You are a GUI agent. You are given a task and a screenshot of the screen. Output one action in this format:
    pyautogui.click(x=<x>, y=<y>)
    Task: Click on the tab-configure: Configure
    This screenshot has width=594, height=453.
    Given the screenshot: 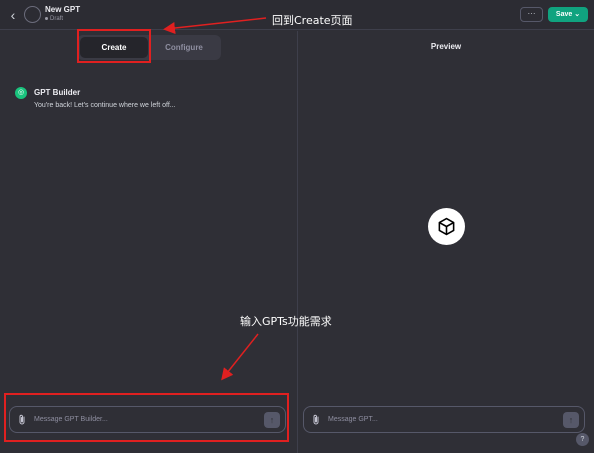 What is the action you would take?
    pyautogui.click(x=184, y=47)
    